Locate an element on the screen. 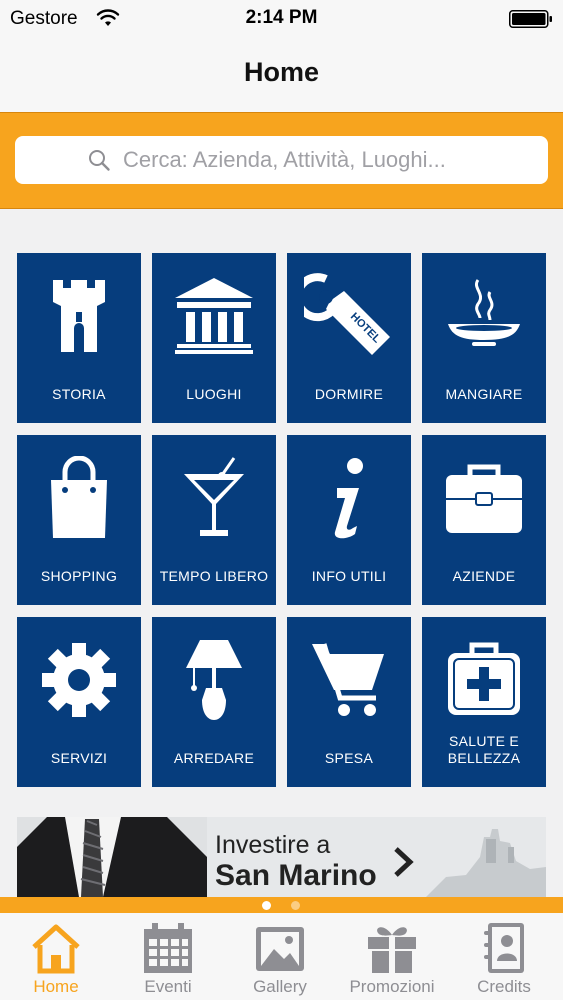 This screenshot has width=563, height=1000. tile-mangiare: MANGIARE is located at coordinates (484, 338).